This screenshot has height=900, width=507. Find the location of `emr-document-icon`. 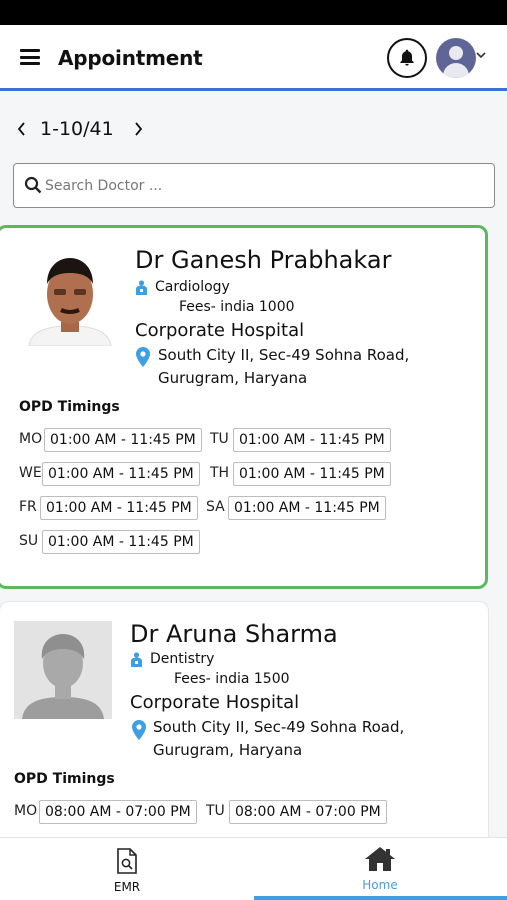

emr-document-icon is located at coordinates (127, 861).